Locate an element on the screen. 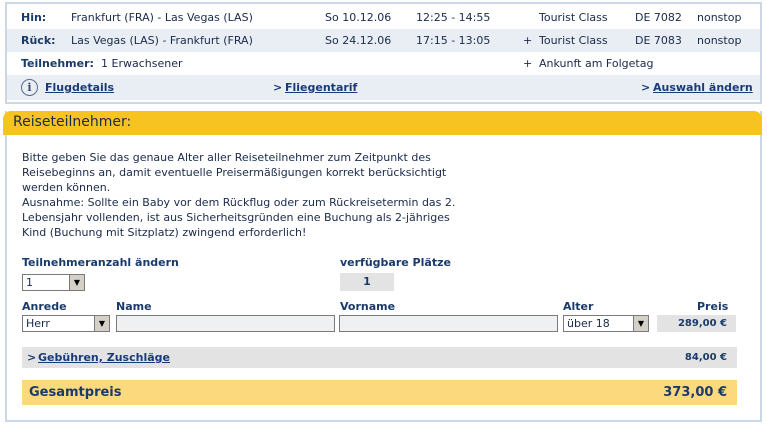 The height and width of the screenshot is (425, 767). age-value: über 18 is located at coordinates (588, 323).